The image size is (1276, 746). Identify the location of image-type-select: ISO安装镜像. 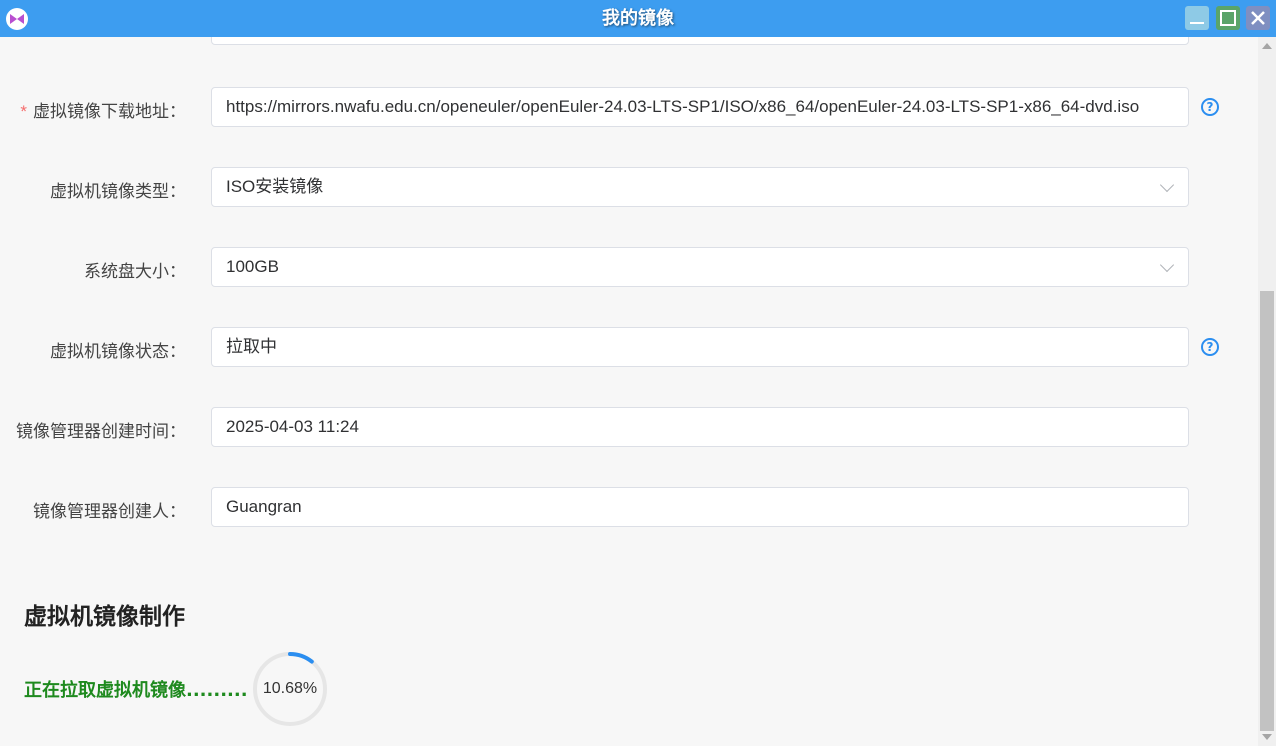
(700, 187).